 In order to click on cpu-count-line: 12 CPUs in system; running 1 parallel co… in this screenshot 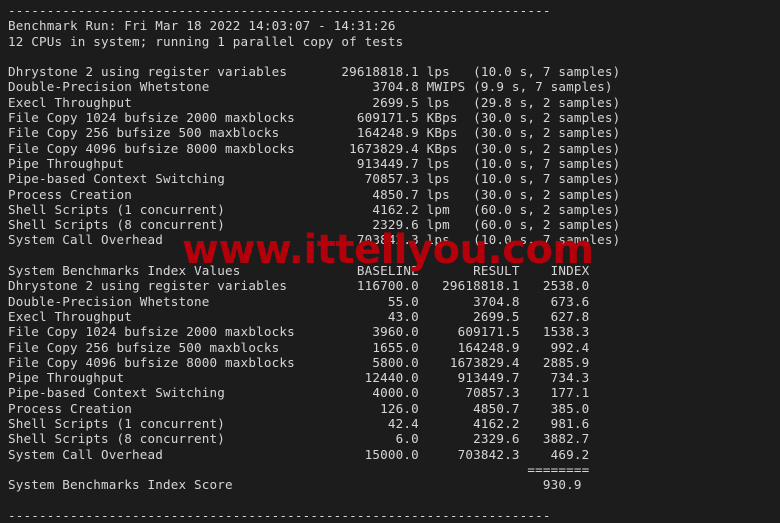, I will do `click(206, 41)`.